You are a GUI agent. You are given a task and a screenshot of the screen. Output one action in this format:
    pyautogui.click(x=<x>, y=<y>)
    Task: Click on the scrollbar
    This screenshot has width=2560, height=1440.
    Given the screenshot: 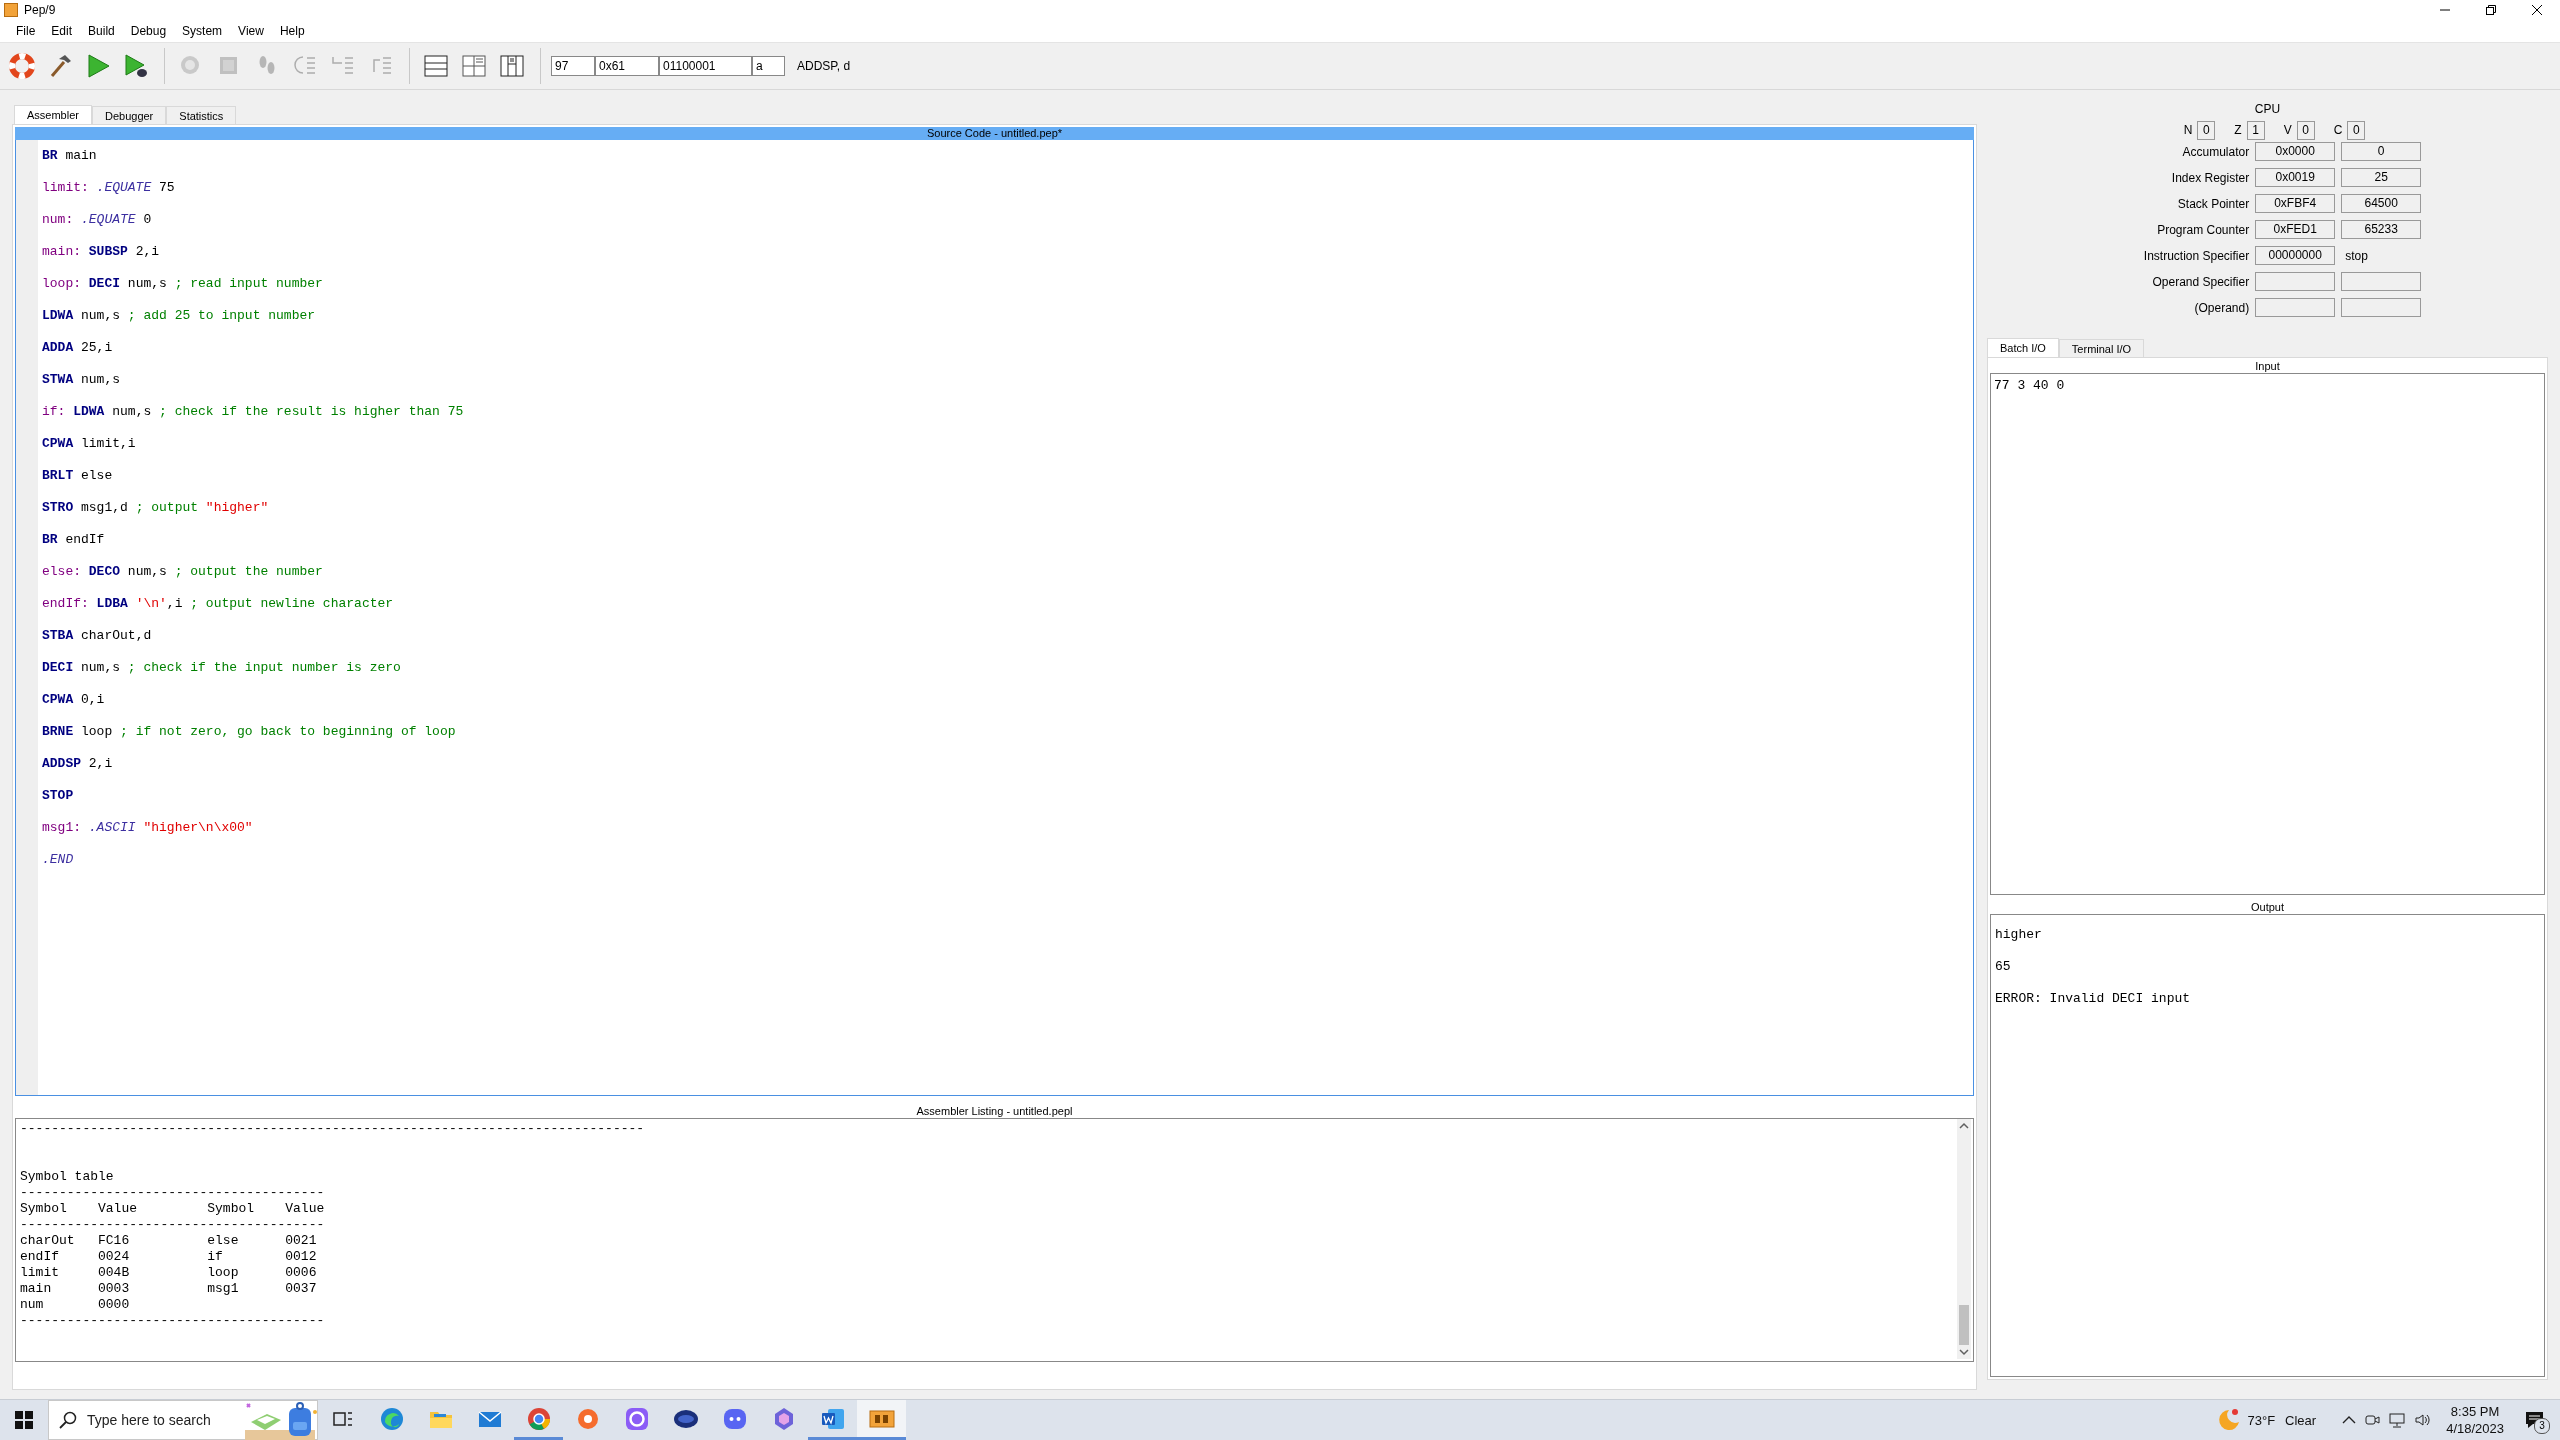 What is the action you would take?
    pyautogui.click(x=1964, y=1239)
    